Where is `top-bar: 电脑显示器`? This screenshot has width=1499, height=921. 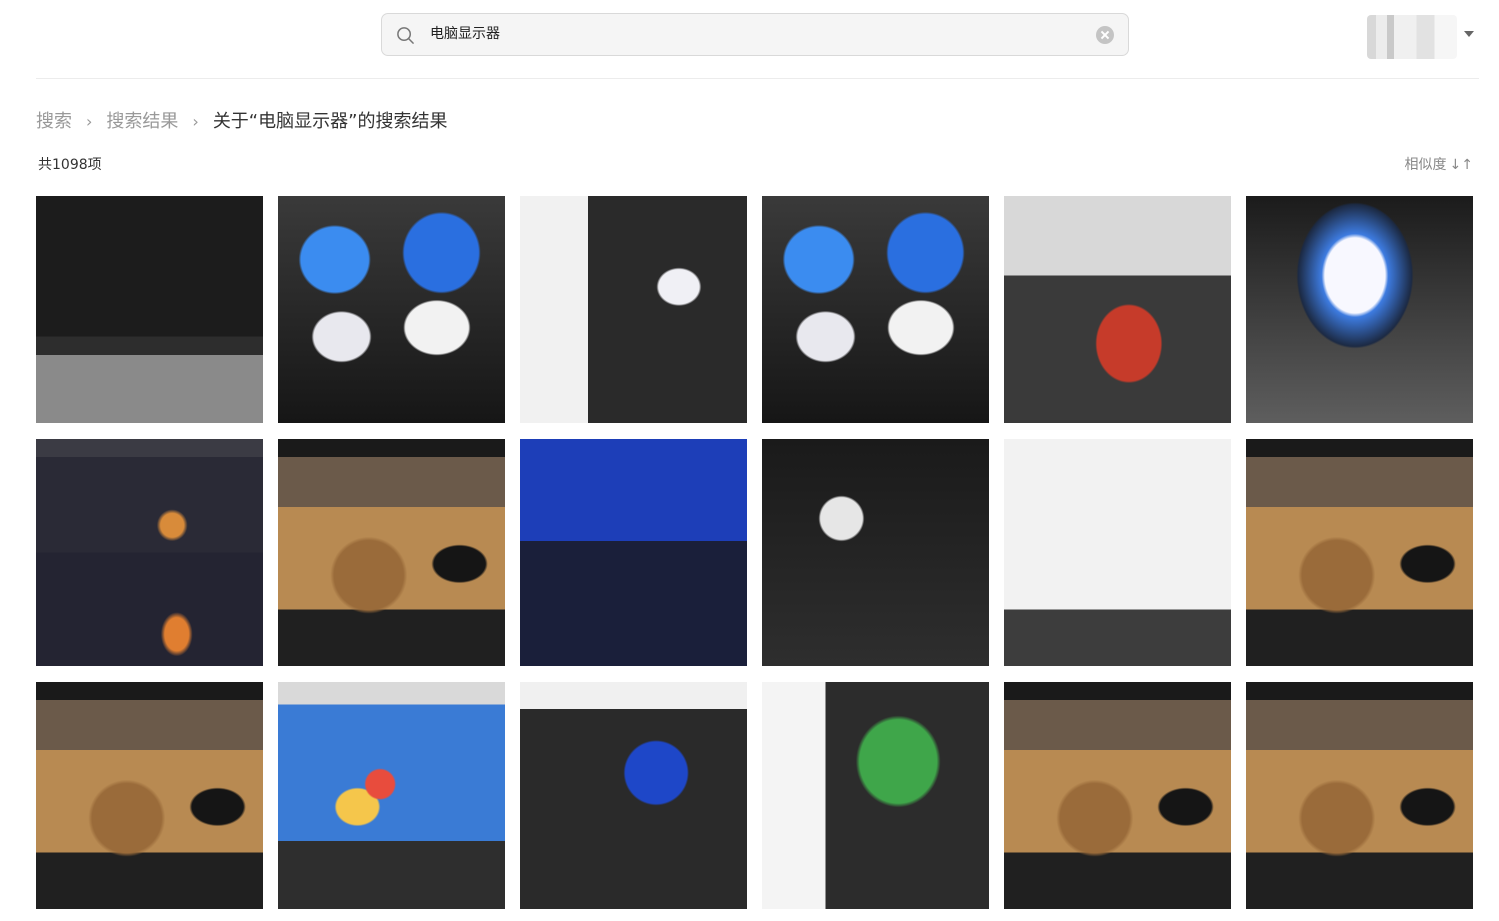
top-bar: 电脑显示器 is located at coordinates (749, 39).